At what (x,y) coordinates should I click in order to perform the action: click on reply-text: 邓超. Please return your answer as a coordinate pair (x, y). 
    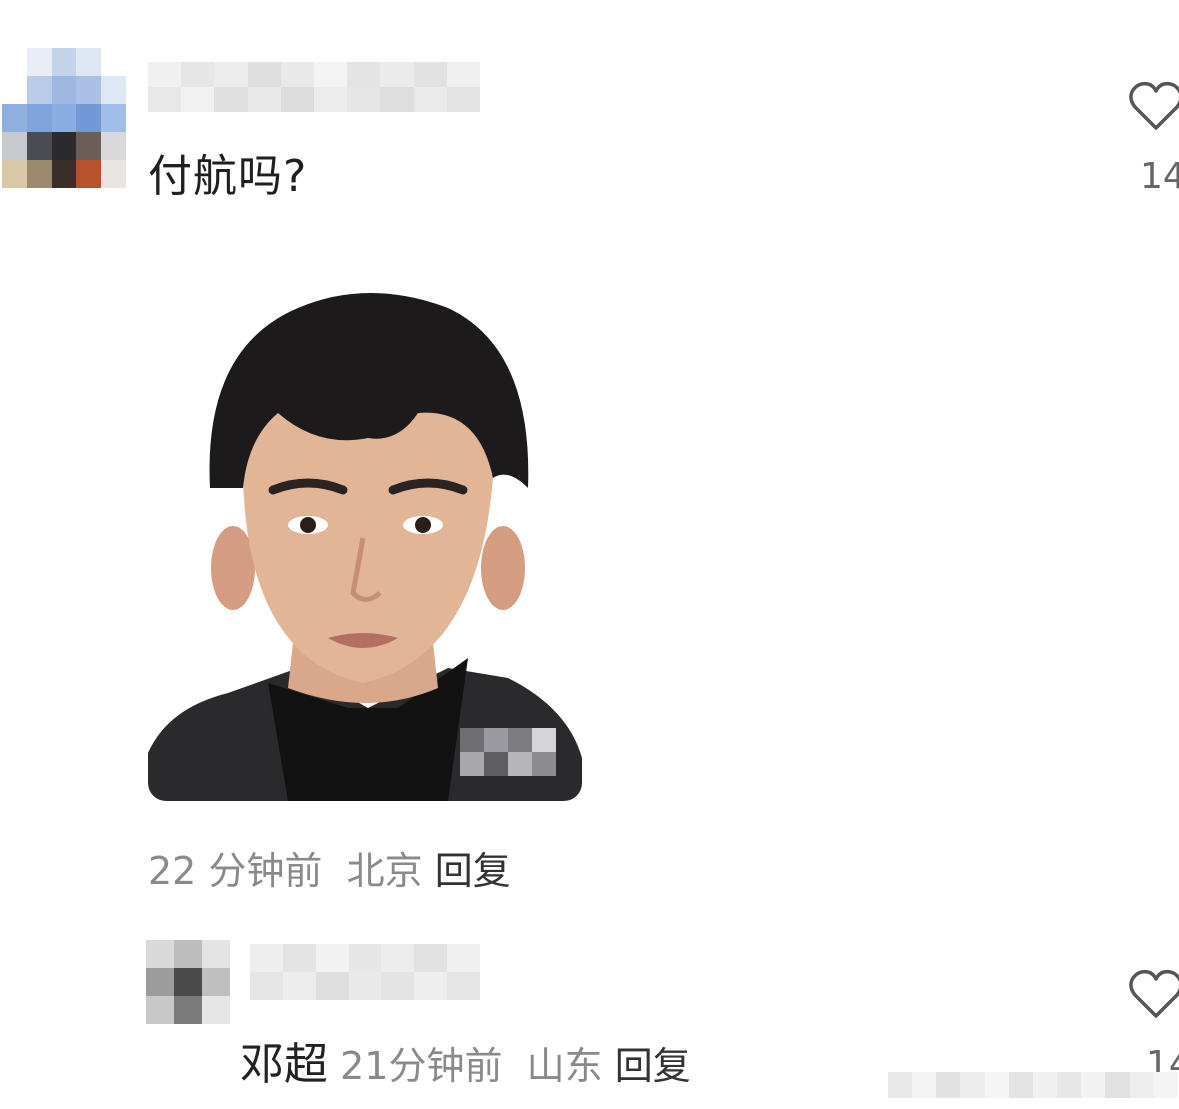
    Looking at the image, I should click on (284, 1064).